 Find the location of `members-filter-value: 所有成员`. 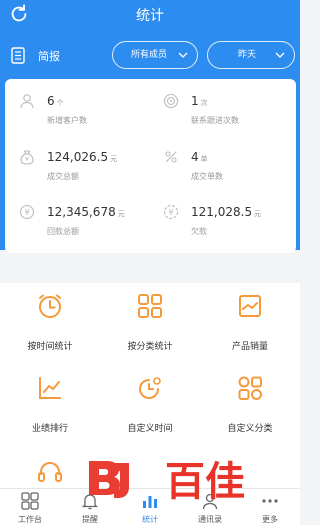

members-filter-value: 所有成员 is located at coordinates (149, 55).